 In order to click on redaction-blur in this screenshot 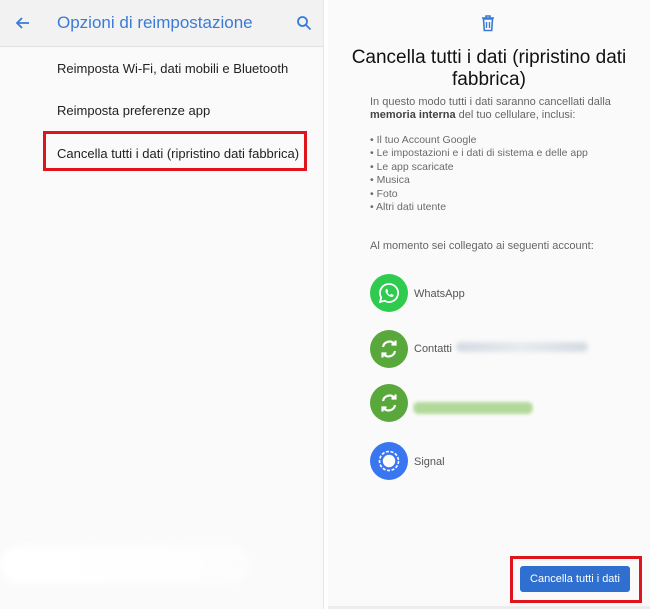, I will do `click(125, 565)`.